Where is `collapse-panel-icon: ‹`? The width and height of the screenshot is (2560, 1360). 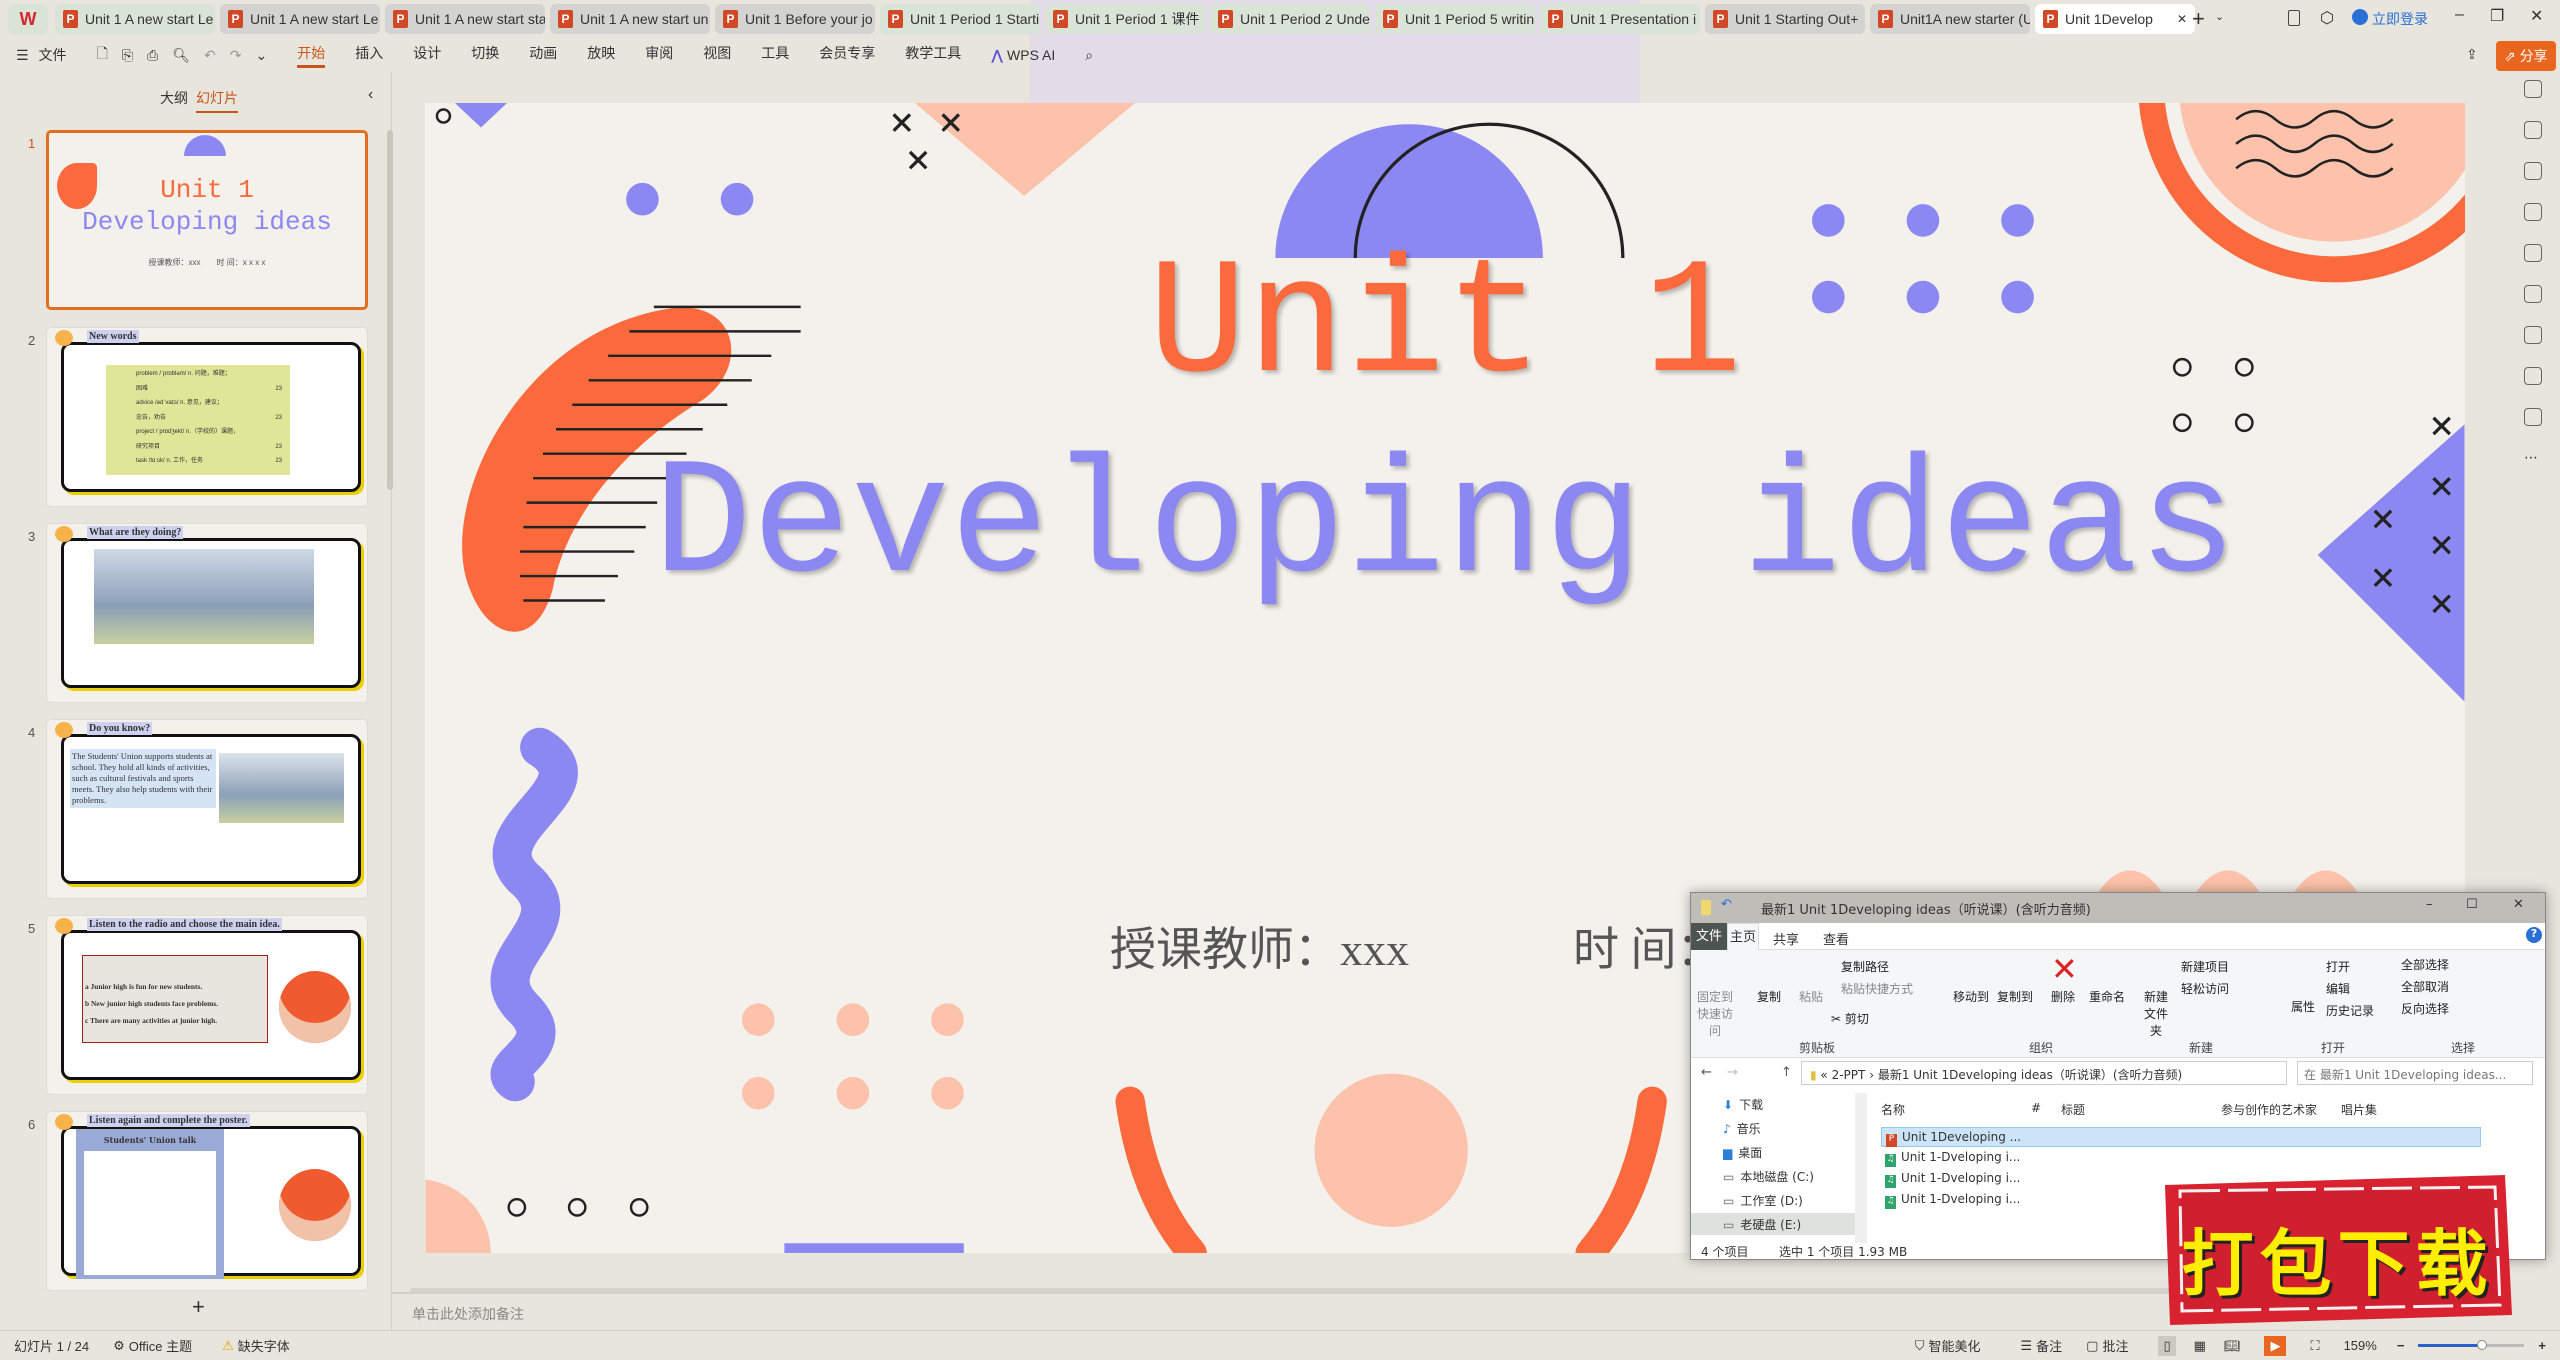
collapse-panel-icon: ‹ is located at coordinates (370, 95).